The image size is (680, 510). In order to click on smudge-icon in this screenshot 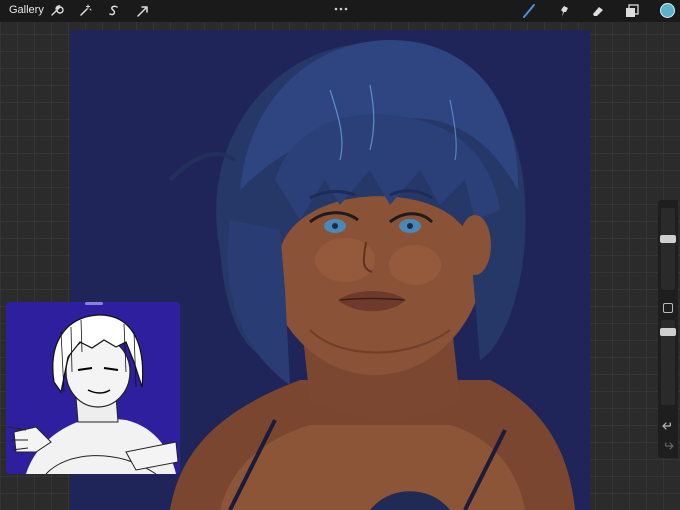, I will do `click(564, 11)`.